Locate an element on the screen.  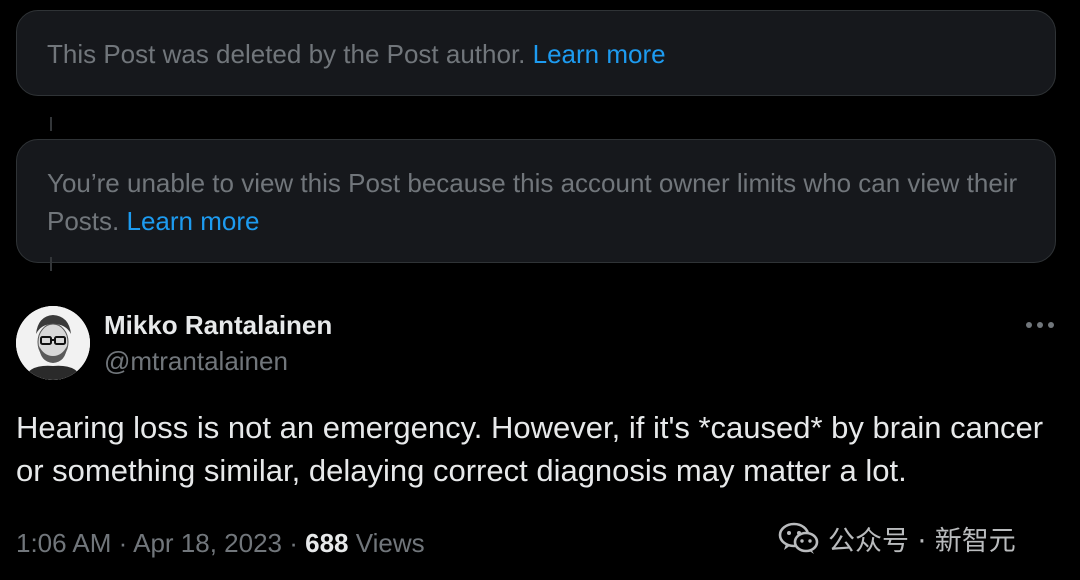
user-avatar is located at coordinates (53, 343).